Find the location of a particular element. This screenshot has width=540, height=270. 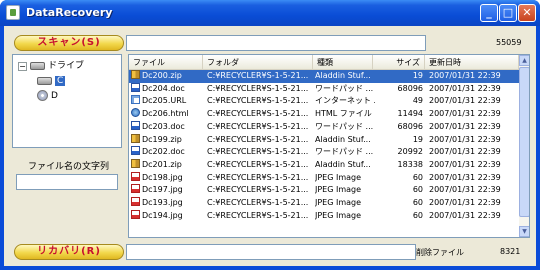

file-name-cell: Dc197.jpg is located at coordinates (166, 190).